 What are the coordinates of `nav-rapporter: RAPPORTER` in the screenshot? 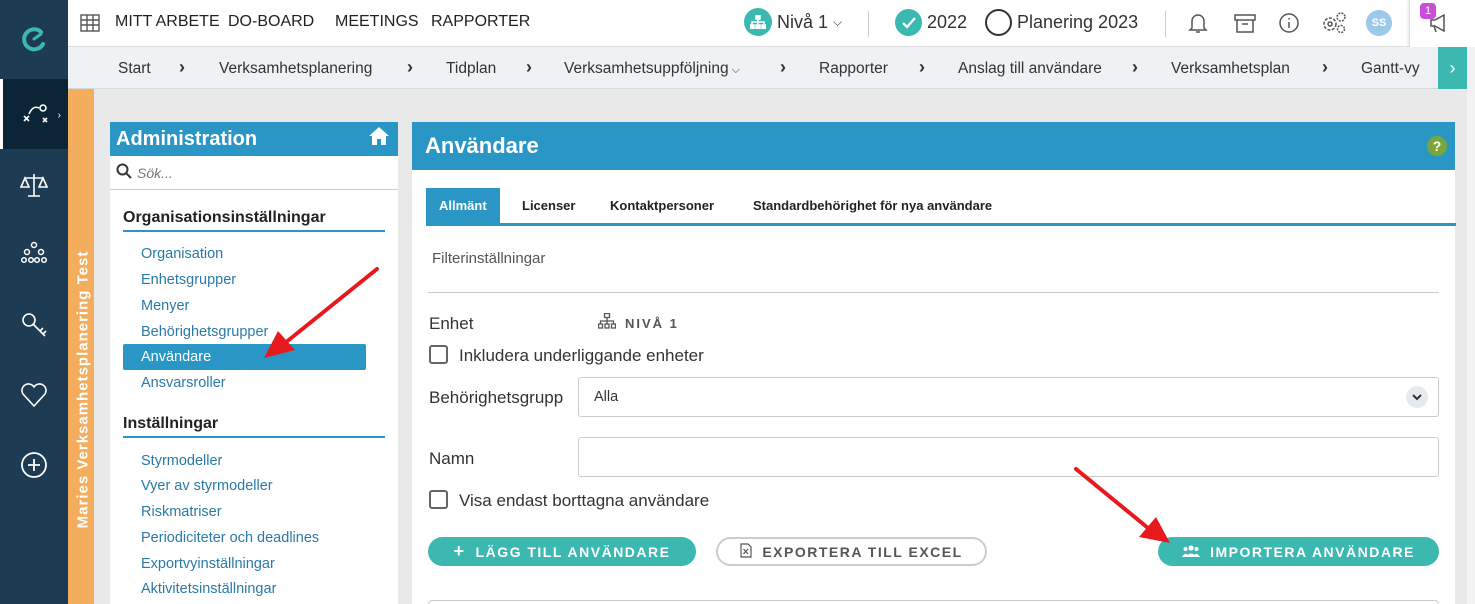 It's located at (480, 22).